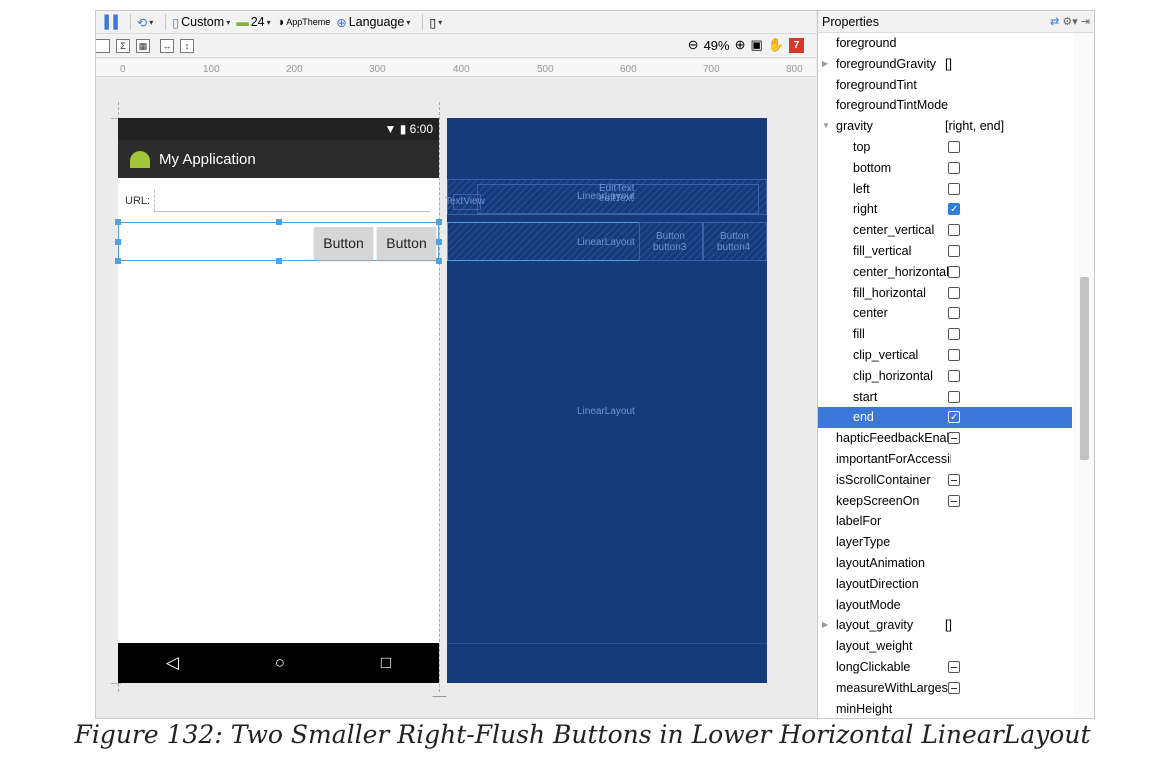 The height and width of the screenshot is (764, 1165). I want to click on property-row: layoutDirection, so click(945, 584).